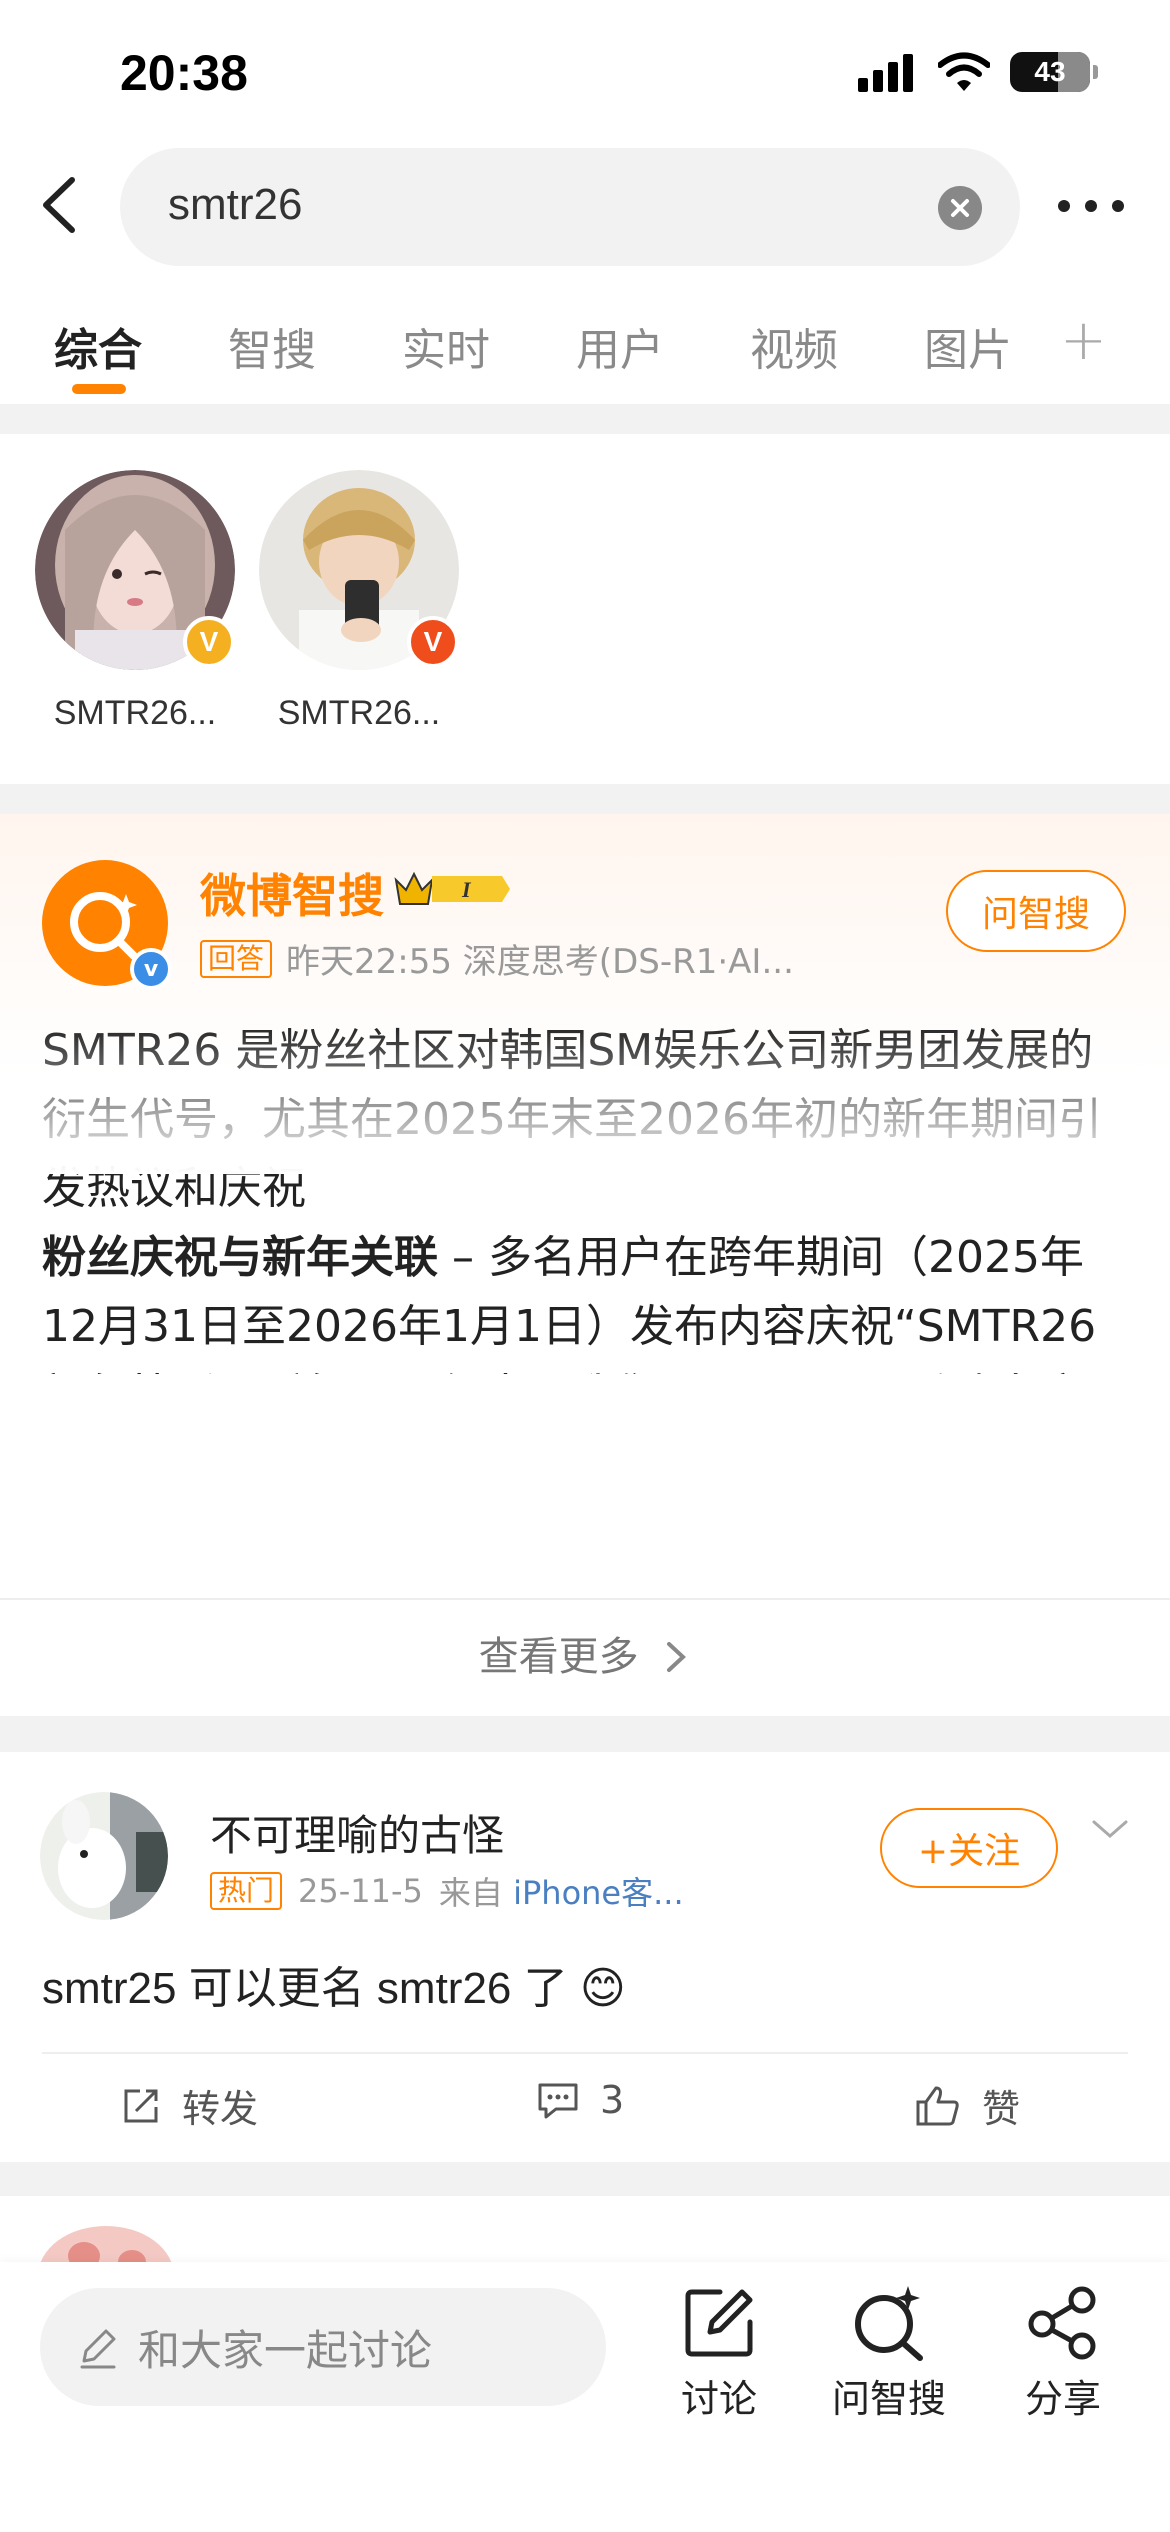  What do you see at coordinates (967, 2105) in the screenshot?
I see `like-button: 赞` at bounding box center [967, 2105].